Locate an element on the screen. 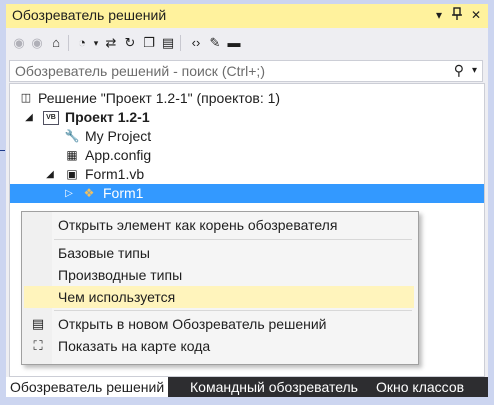 The width and height of the screenshot is (494, 405). solution-icon: ◫ is located at coordinates (26, 98).